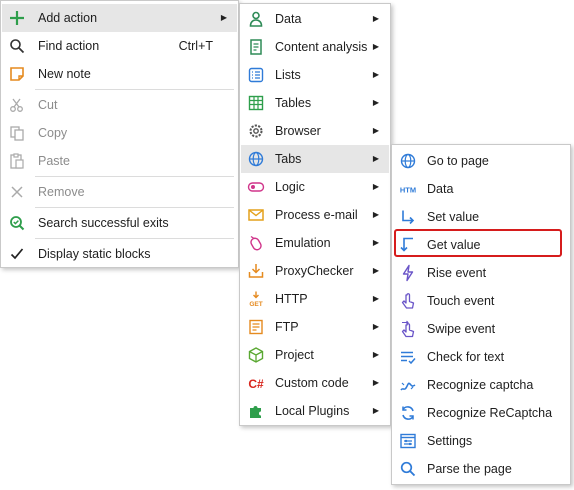 The height and width of the screenshot is (490, 574). I want to click on new-note-item: New note, so click(119, 74).